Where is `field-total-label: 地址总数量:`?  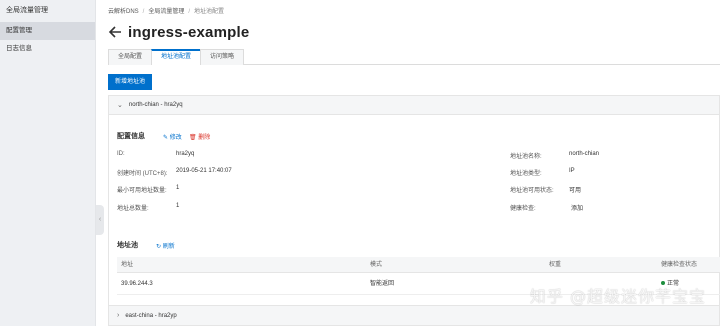 field-total-label: 地址总数量: is located at coordinates (133, 209).